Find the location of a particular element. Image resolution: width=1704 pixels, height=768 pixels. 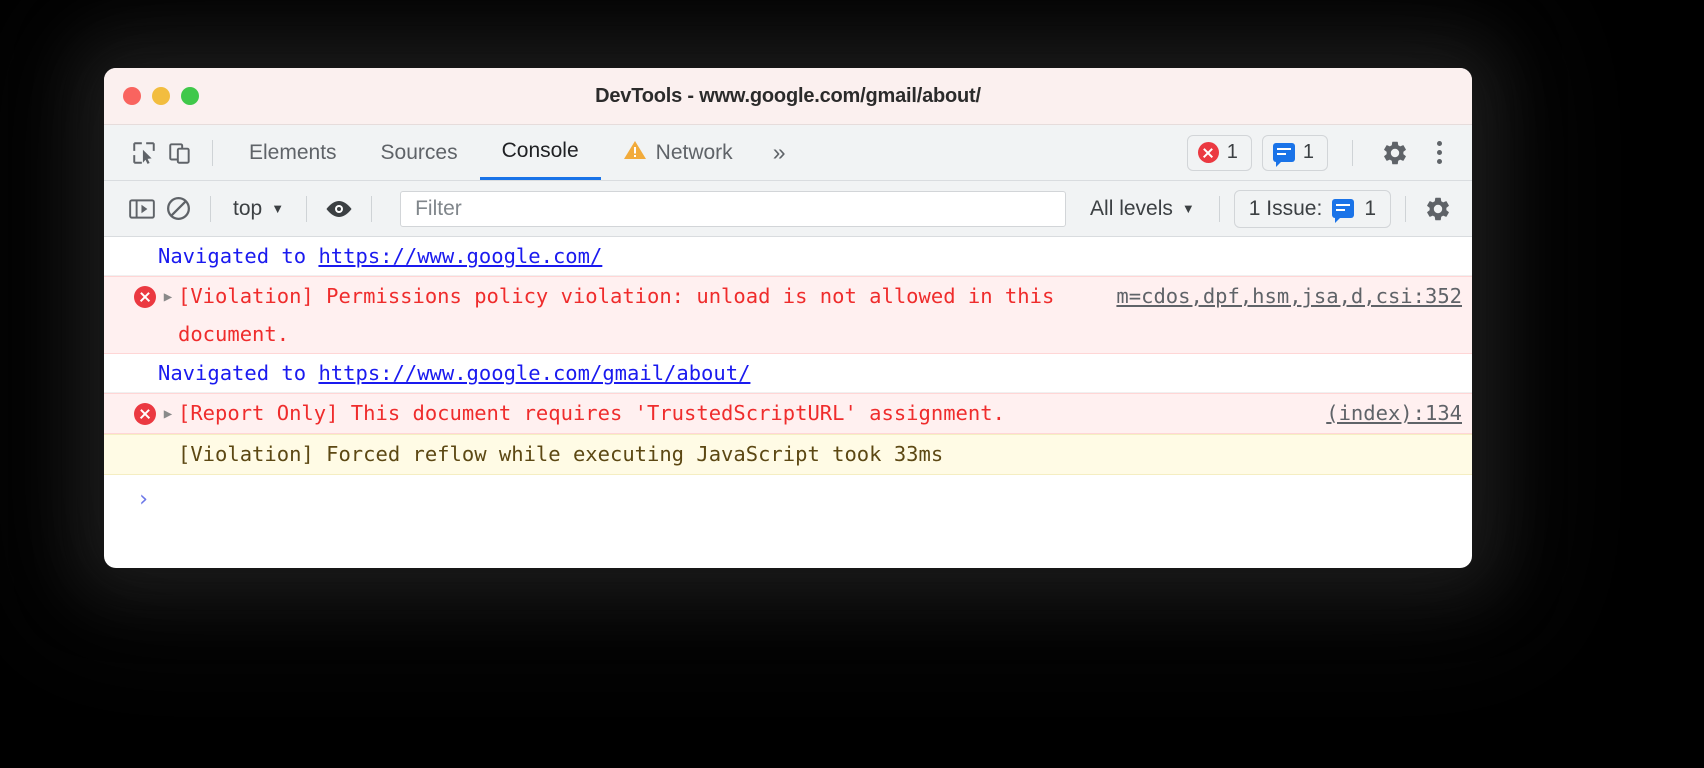

console-message-row: Navigated to https://www.google.com/ is located at coordinates (788, 256).